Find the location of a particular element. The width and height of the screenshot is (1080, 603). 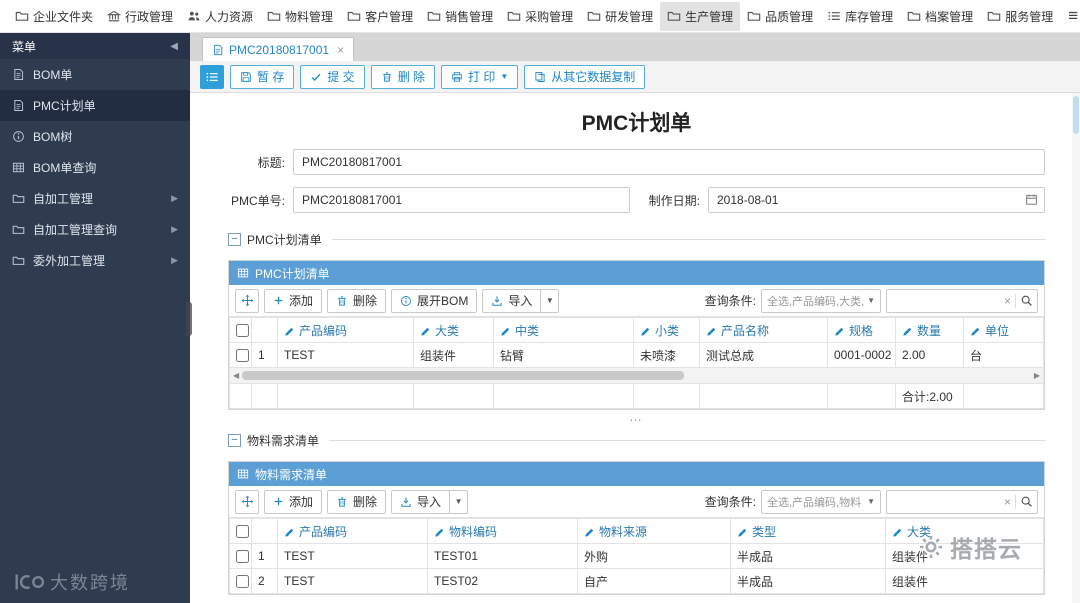

nav-item-rnd: 研发管理 is located at coordinates (620, 16).